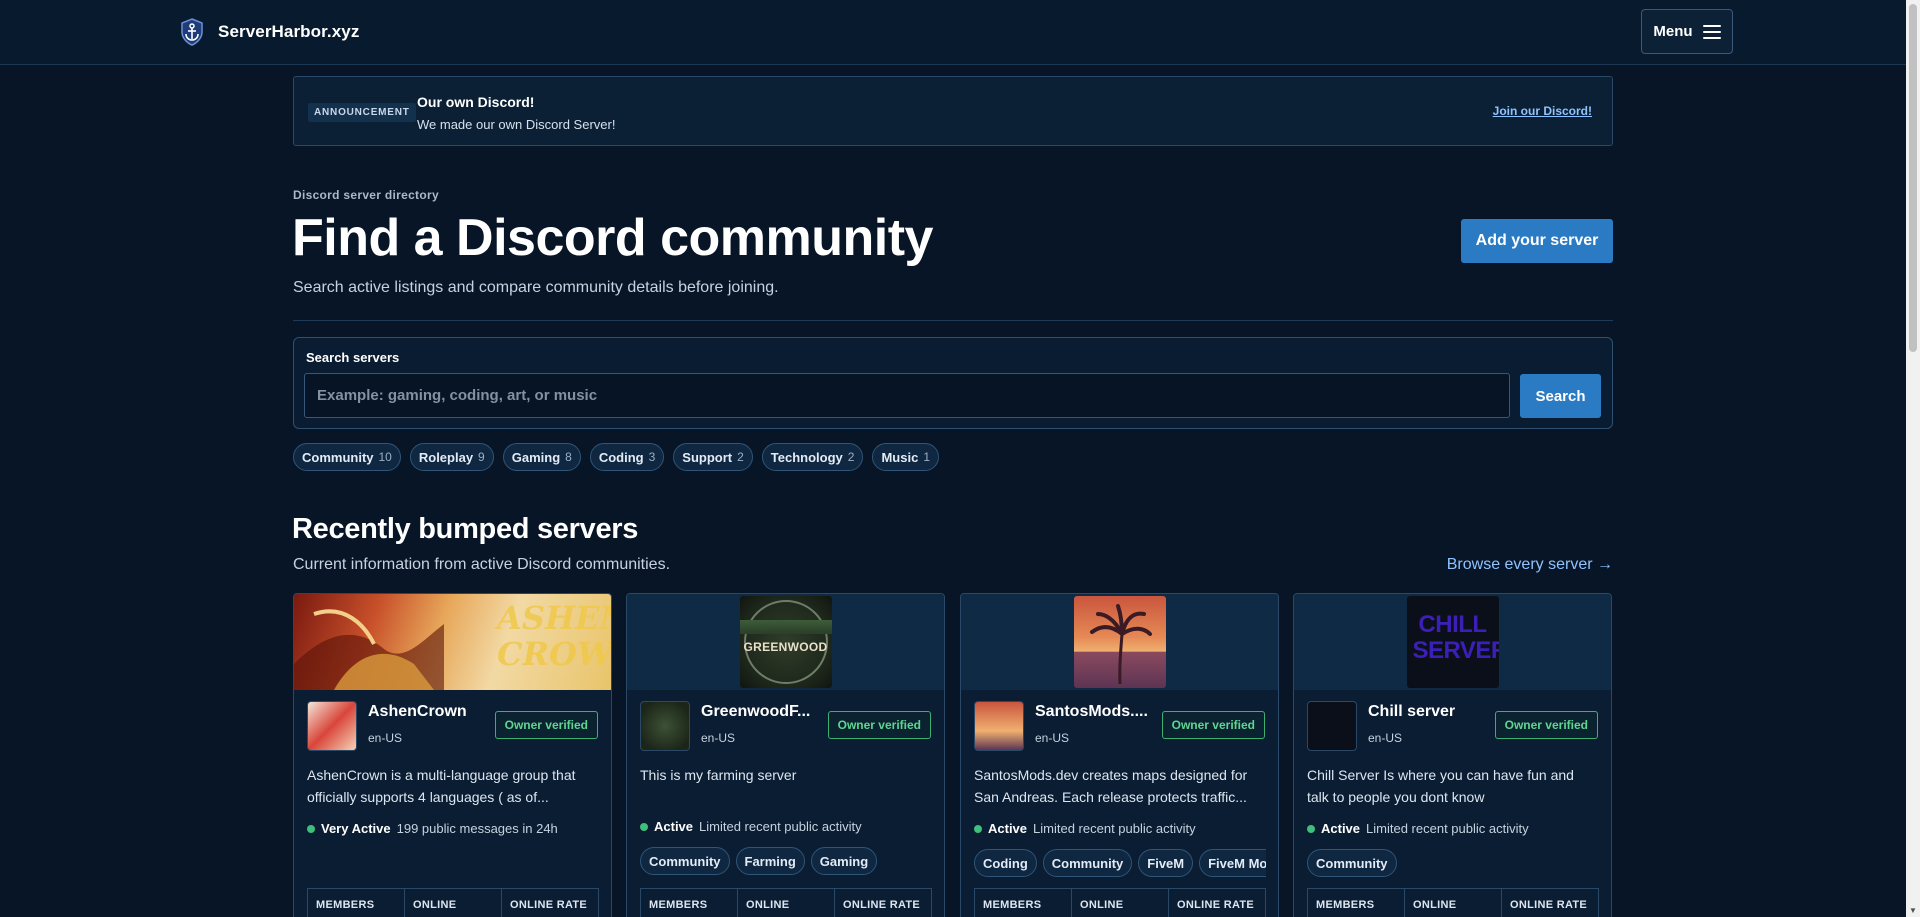 The image size is (1920, 917). I want to click on server-tags: Community Farming Gaming, so click(759, 861).